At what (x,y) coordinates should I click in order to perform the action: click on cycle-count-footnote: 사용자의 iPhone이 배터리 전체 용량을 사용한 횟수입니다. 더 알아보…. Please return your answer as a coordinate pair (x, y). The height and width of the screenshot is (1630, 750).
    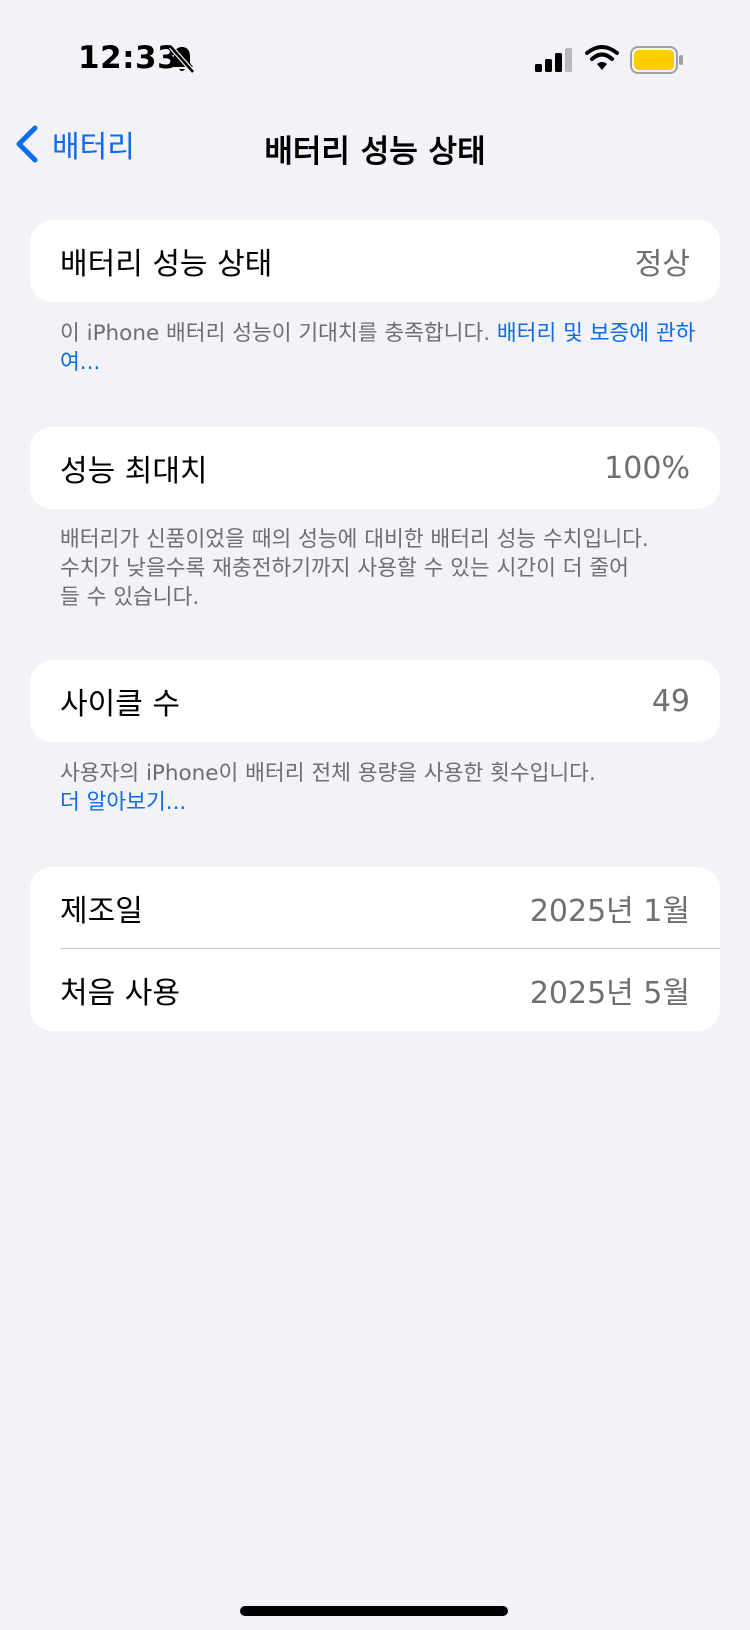
    Looking at the image, I should click on (380, 788).